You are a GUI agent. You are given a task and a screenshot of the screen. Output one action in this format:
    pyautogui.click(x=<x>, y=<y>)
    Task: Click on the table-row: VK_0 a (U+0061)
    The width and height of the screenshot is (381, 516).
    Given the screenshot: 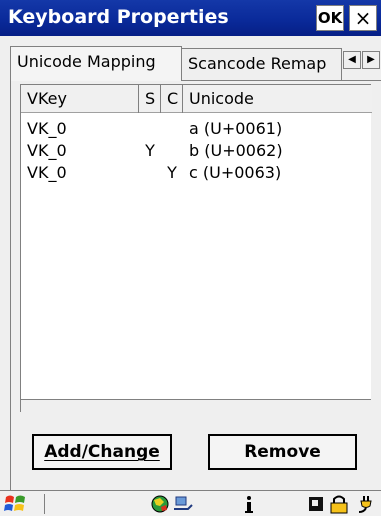 What is the action you would take?
    pyautogui.click(x=196, y=129)
    